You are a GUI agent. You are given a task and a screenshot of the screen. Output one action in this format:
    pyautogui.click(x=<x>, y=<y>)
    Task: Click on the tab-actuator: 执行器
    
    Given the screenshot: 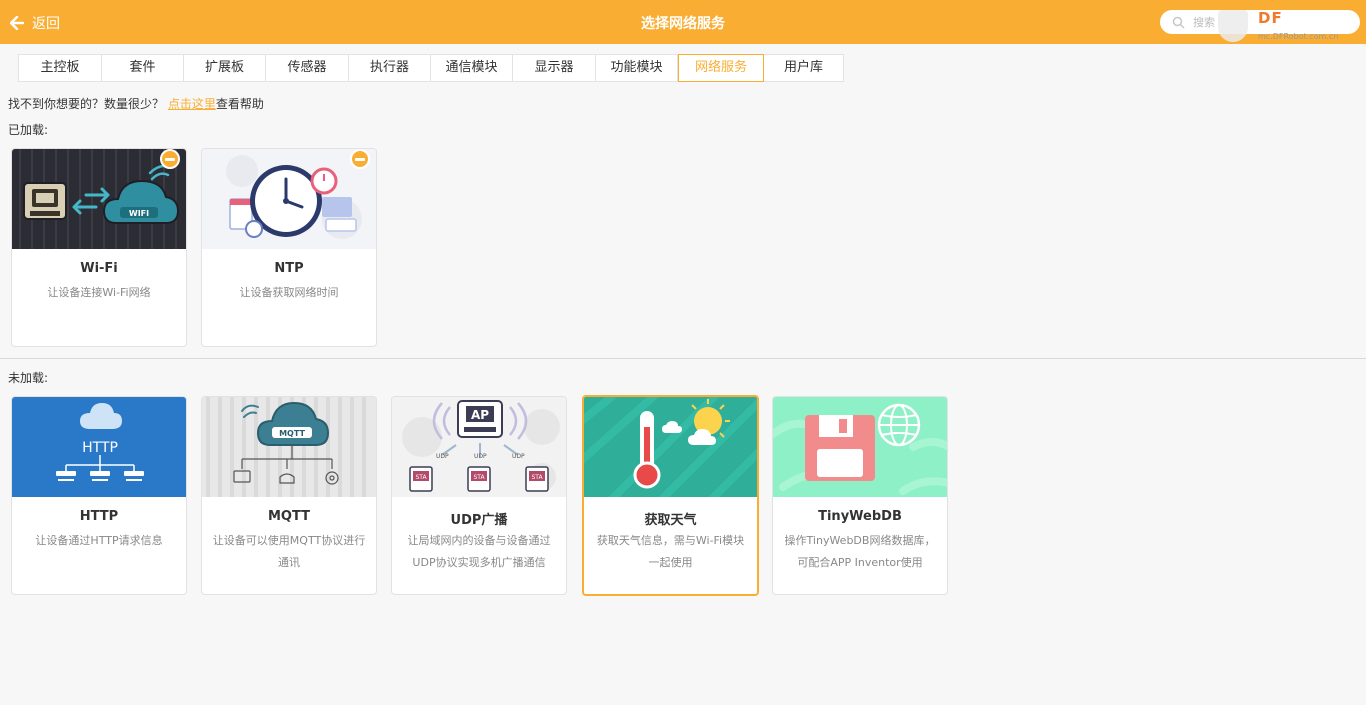 What is the action you would take?
    pyautogui.click(x=390, y=68)
    